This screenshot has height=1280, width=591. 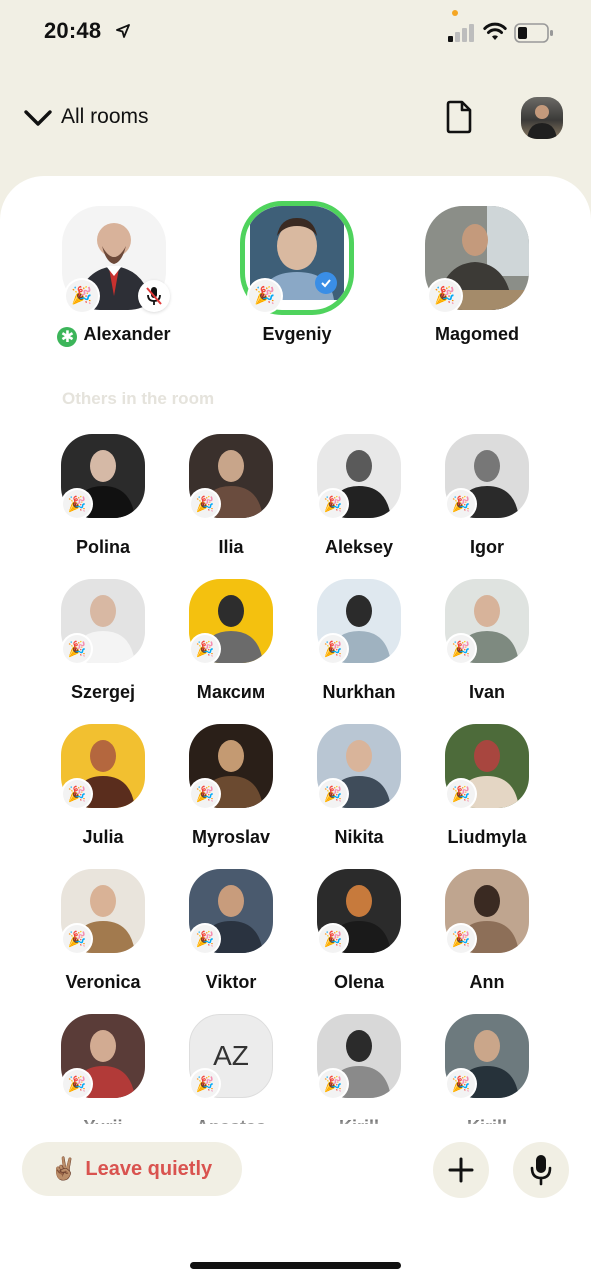 What do you see at coordinates (102, 547) in the screenshot?
I see `listener-name: Polina` at bounding box center [102, 547].